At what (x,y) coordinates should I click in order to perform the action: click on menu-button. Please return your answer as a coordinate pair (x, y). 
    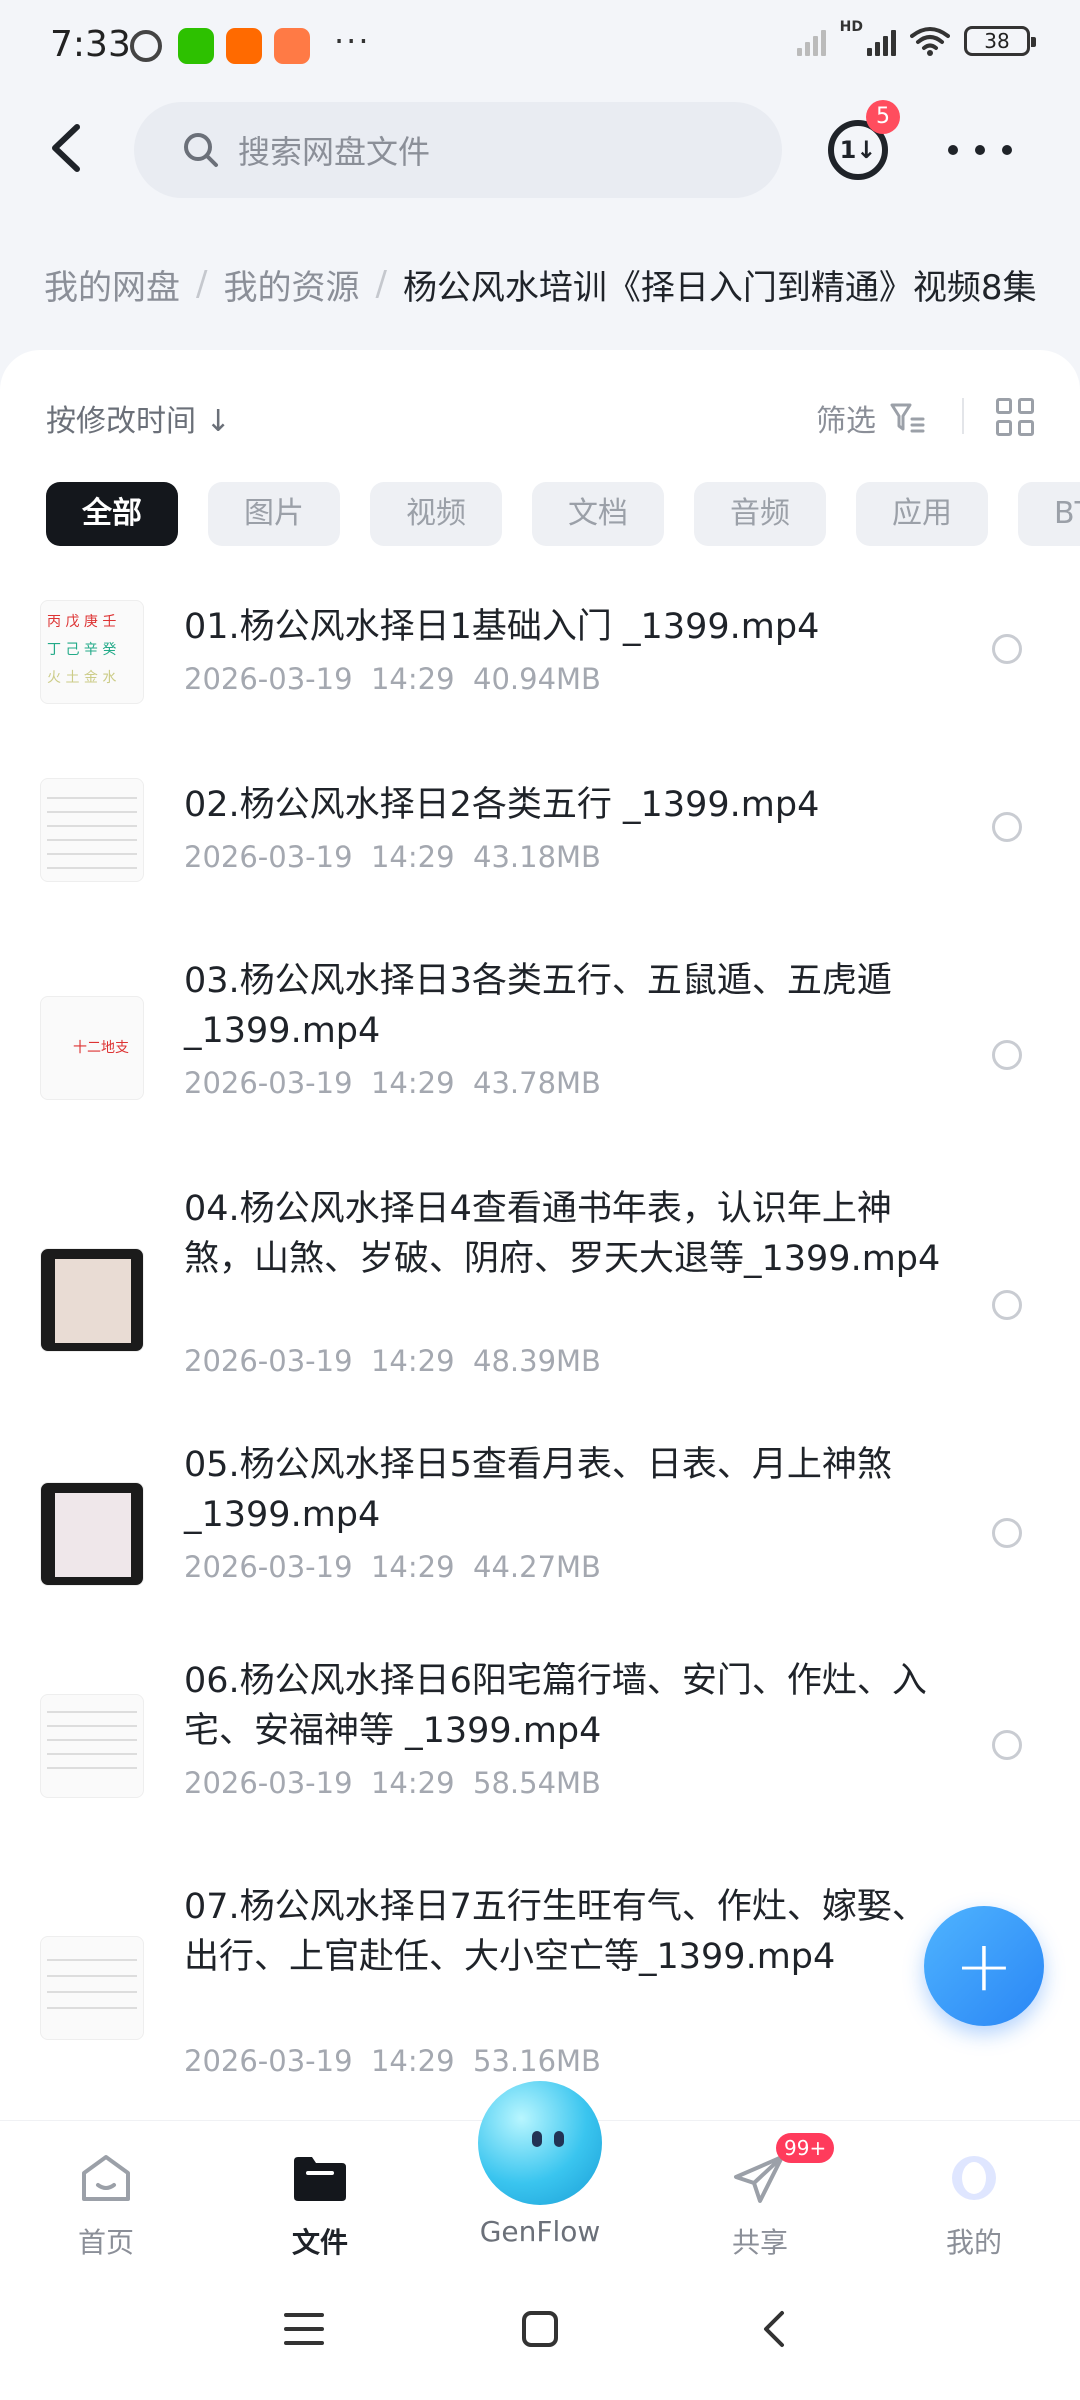
    Looking at the image, I should click on (304, 2329).